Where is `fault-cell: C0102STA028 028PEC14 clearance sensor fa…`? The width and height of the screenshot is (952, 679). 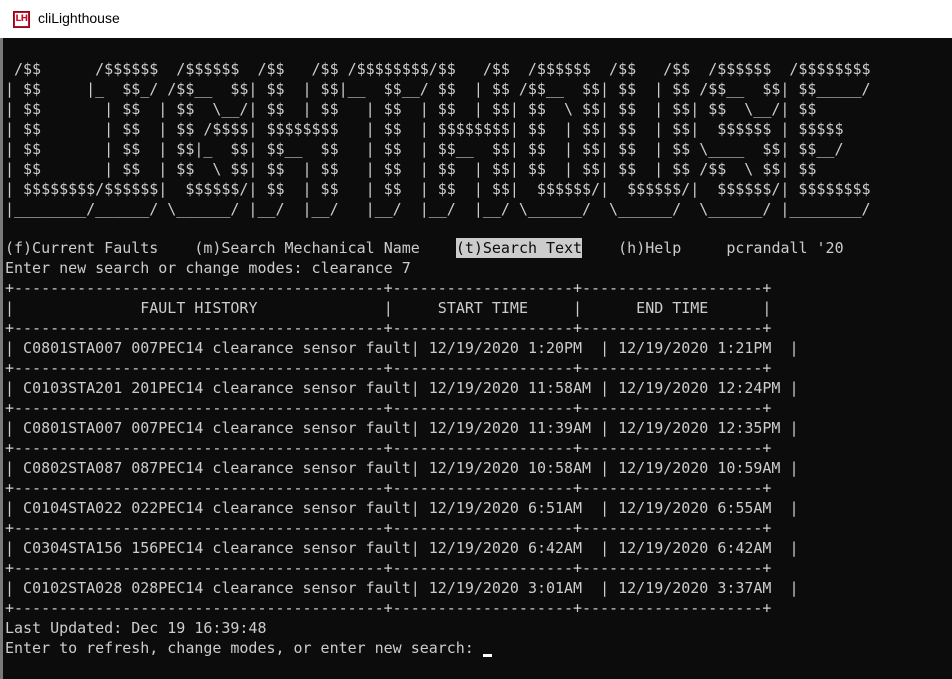 fault-cell: C0102STA028 028PEC14 clearance sensor fa… is located at coordinates (217, 588).